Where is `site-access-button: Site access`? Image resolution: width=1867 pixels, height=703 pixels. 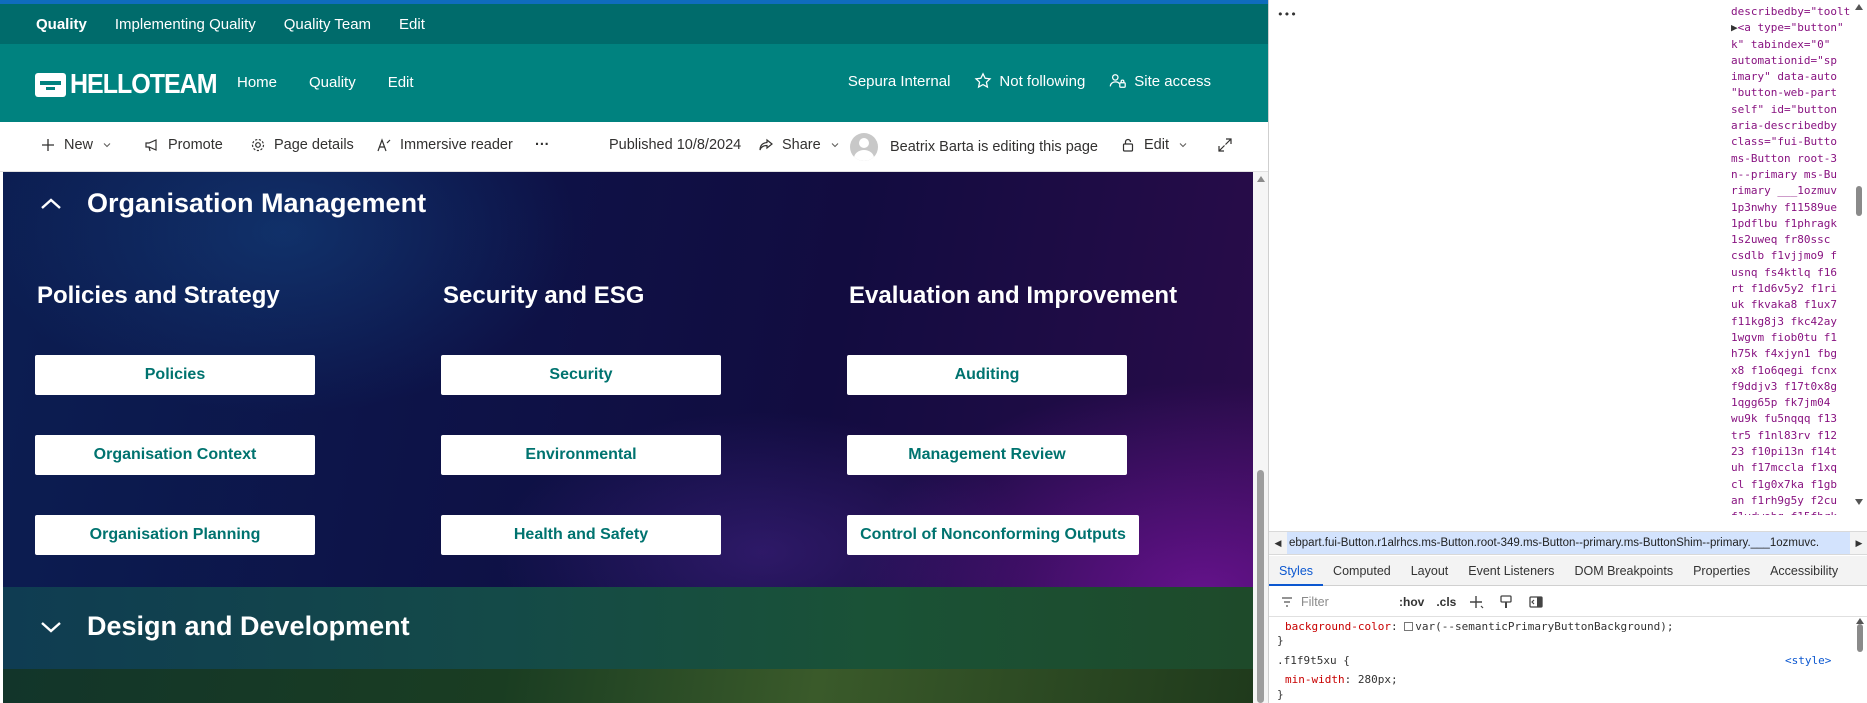 site-access-button: Site access is located at coordinates (1160, 81).